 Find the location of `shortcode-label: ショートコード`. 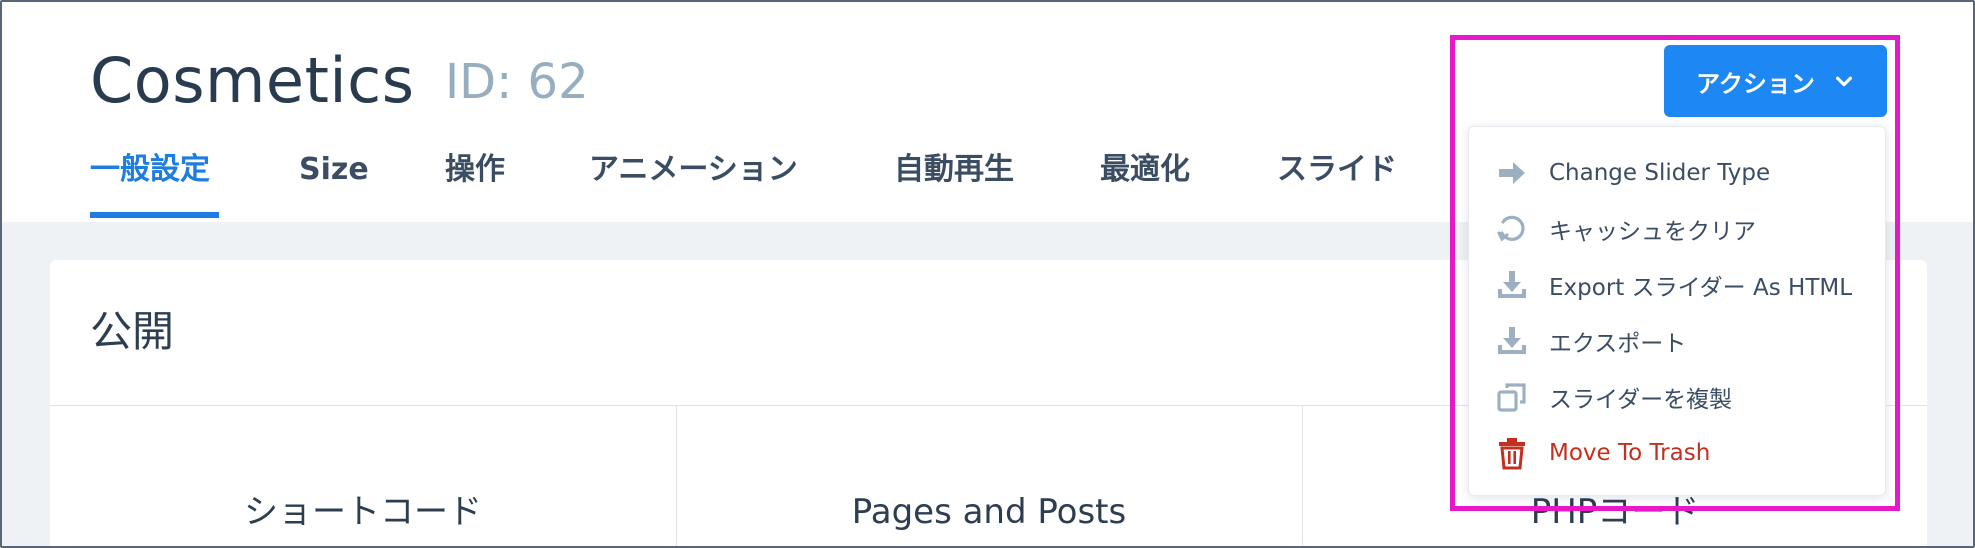

shortcode-label: ショートコード is located at coordinates (363, 512).